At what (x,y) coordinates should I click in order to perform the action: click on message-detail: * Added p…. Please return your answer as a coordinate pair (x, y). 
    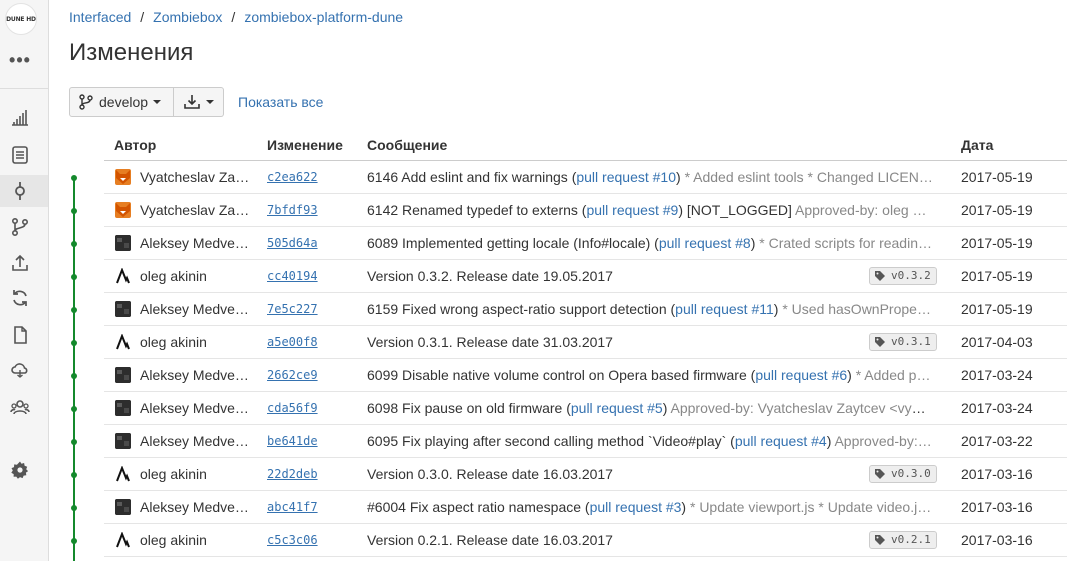
    Looking at the image, I should click on (893, 375).